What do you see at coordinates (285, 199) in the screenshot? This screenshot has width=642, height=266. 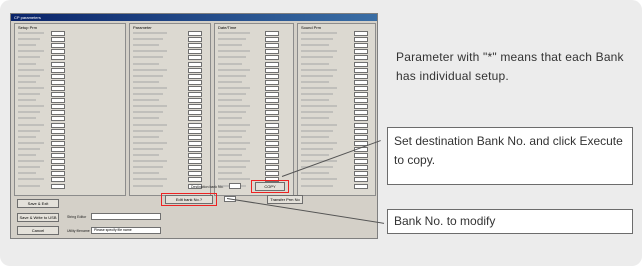 I see `transfer-button: Transfer Prm No` at bounding box center [285, 199].